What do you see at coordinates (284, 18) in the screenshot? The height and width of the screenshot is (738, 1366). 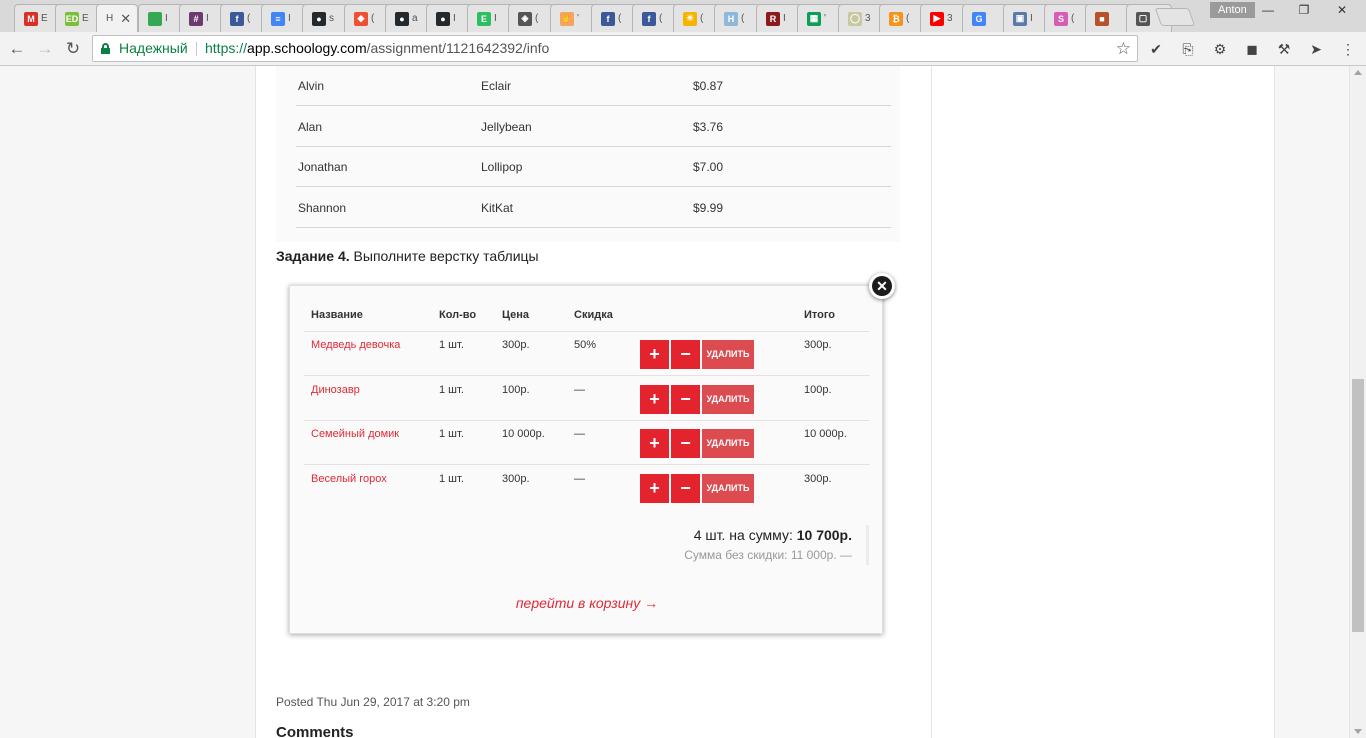 I see `browser-tab: ≡ I` at bounding box center [284, 18].